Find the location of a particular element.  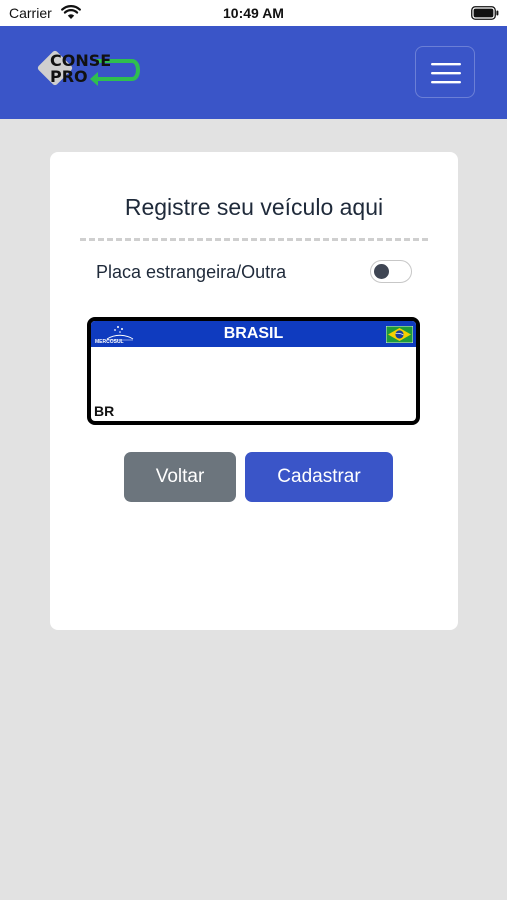

toggle-knob is located at coordinates (381, 271).